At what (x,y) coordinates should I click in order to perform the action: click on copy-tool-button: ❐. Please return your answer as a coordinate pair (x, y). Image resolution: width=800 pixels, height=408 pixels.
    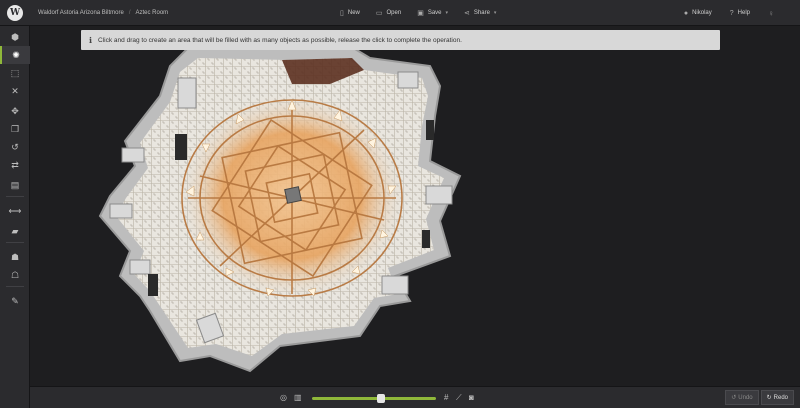
    Looking at the image, I should click on (15, 129).